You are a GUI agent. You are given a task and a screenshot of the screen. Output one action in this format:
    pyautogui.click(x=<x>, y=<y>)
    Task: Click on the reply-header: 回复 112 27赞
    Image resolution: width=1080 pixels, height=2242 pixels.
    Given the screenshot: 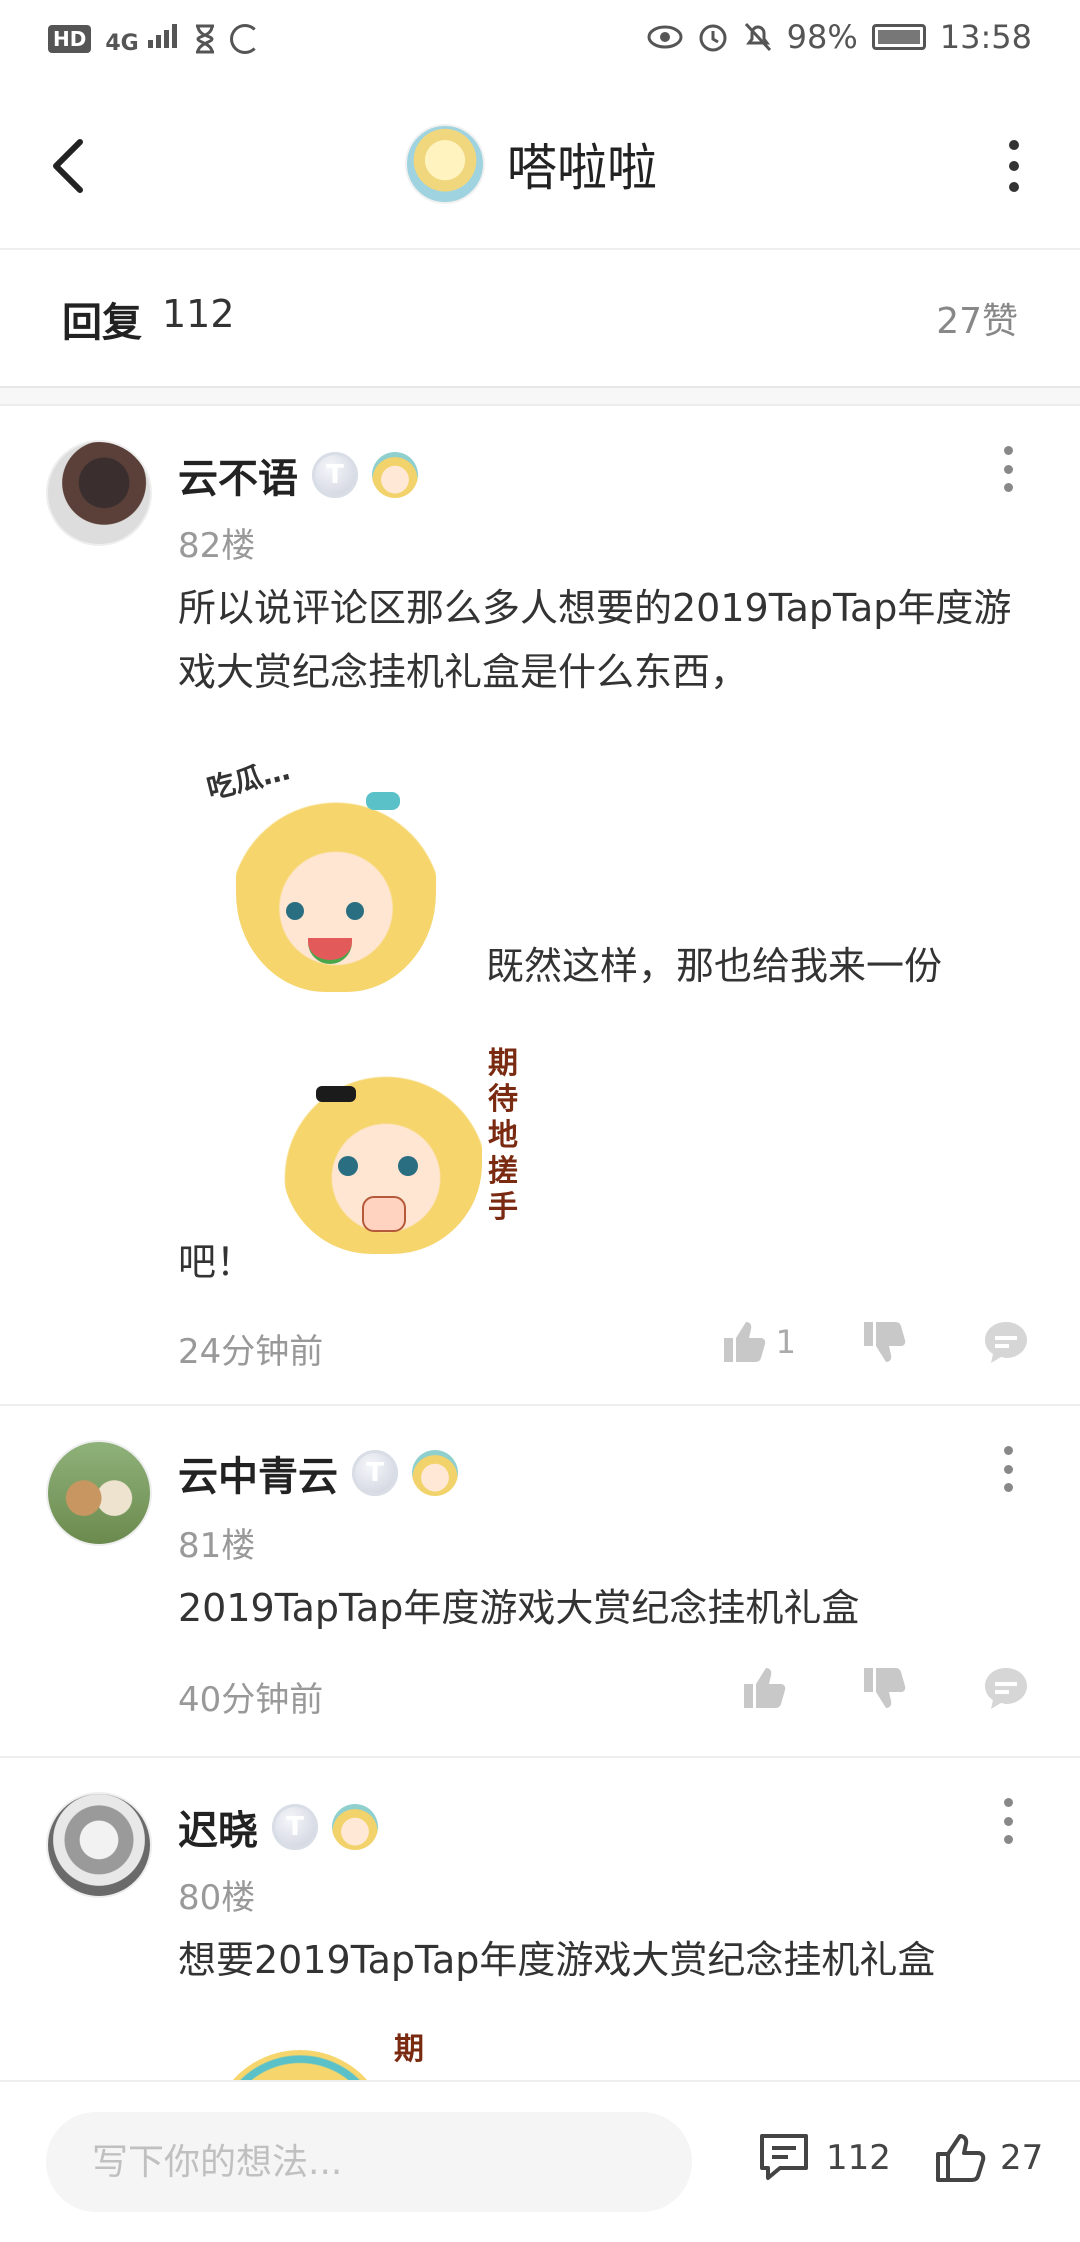 What is the action you would take?
    pyautogui.click(x=540, y=319)
    